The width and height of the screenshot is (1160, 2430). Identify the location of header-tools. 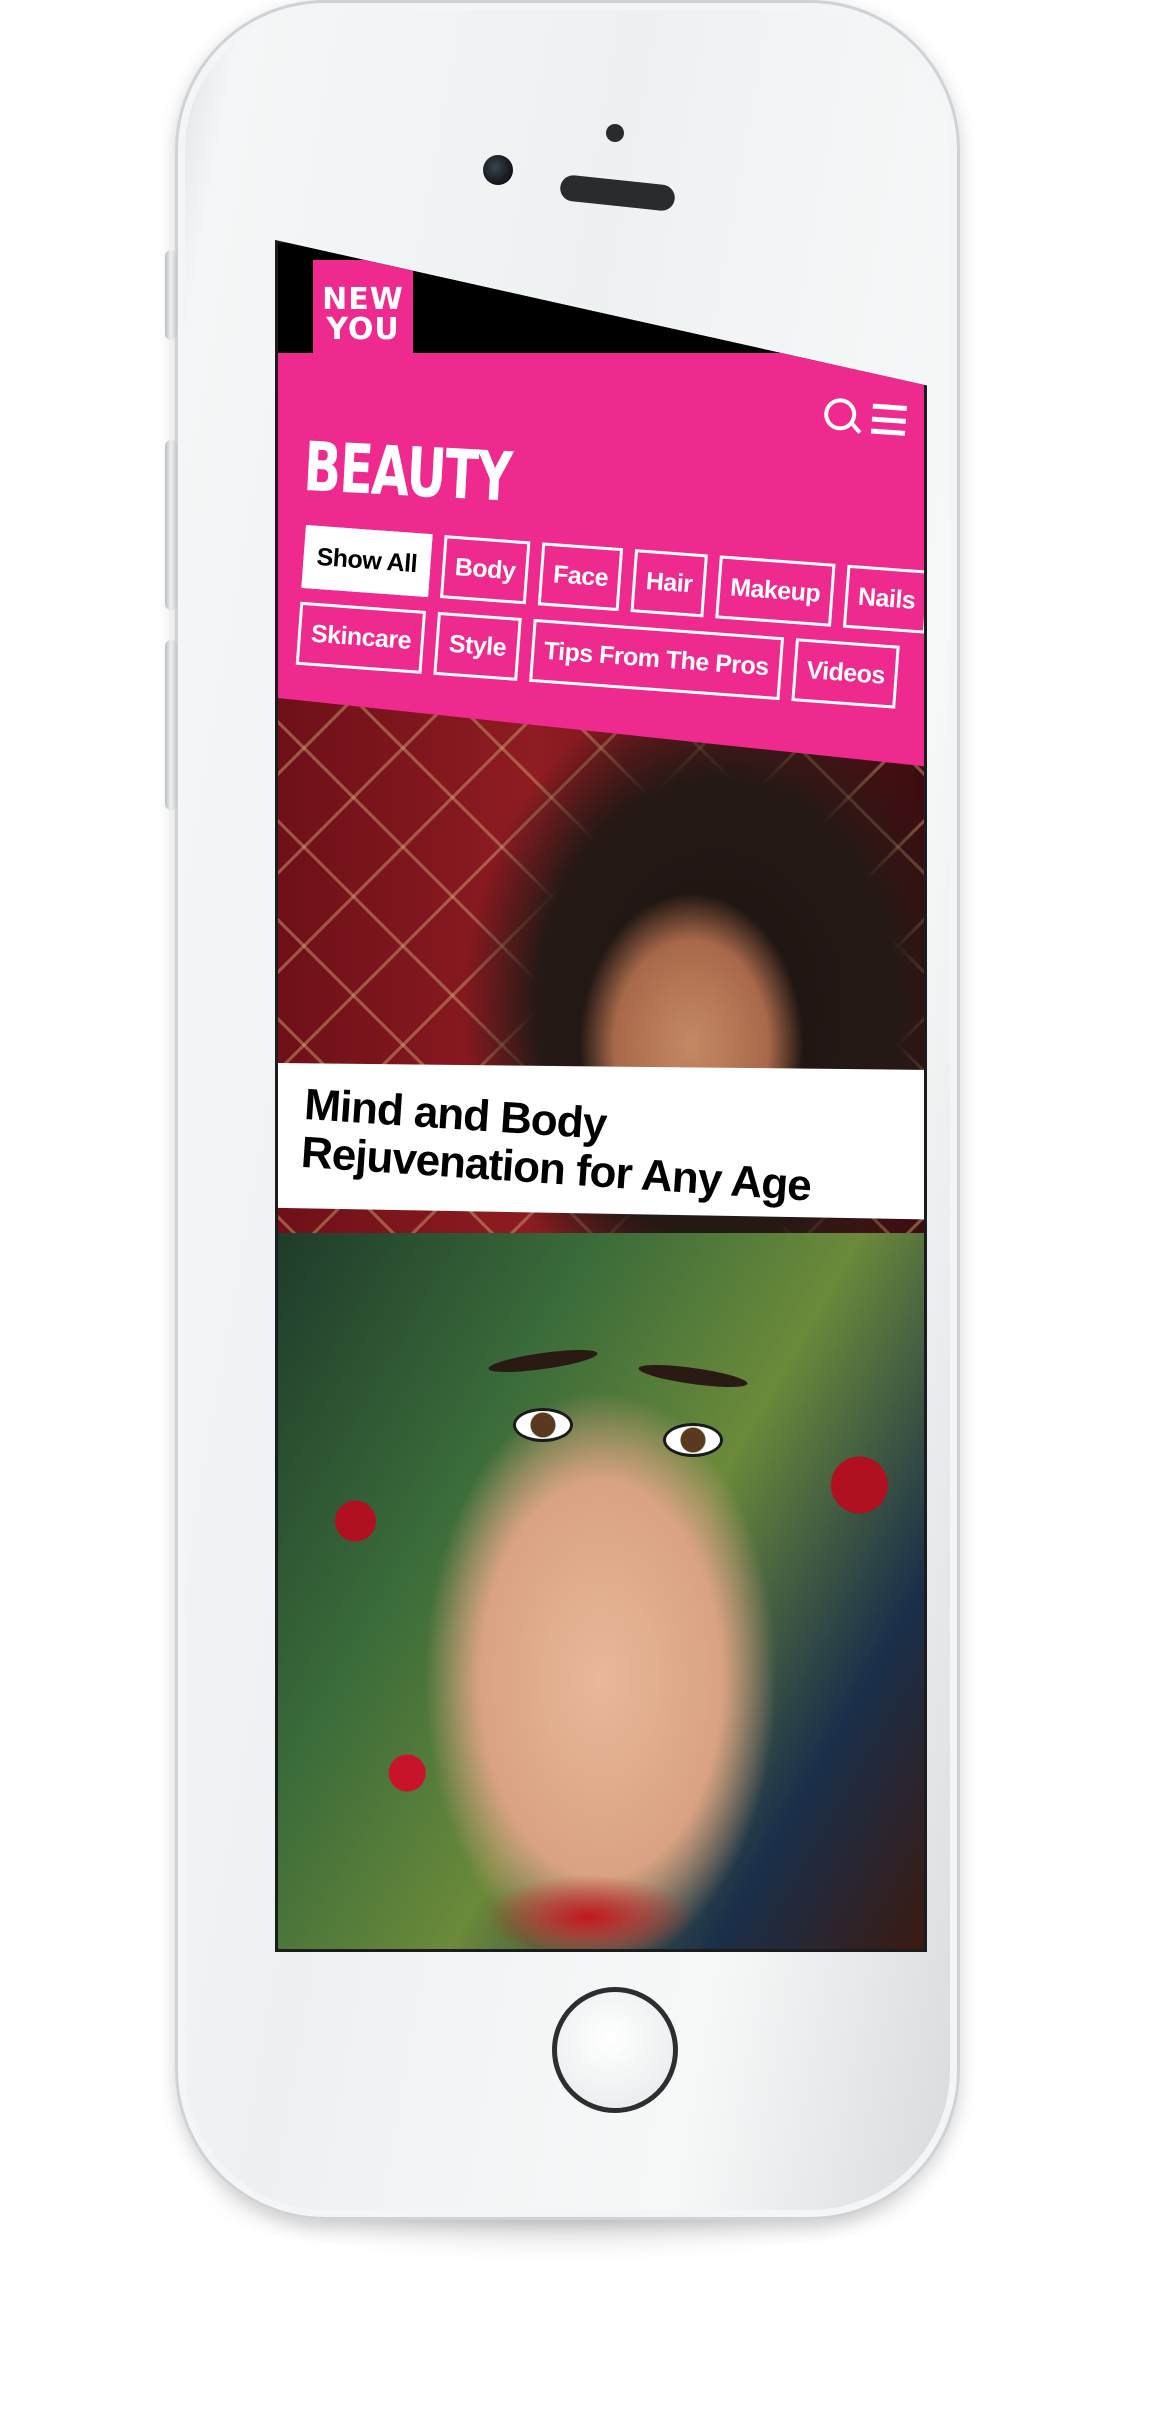
(864, 418).